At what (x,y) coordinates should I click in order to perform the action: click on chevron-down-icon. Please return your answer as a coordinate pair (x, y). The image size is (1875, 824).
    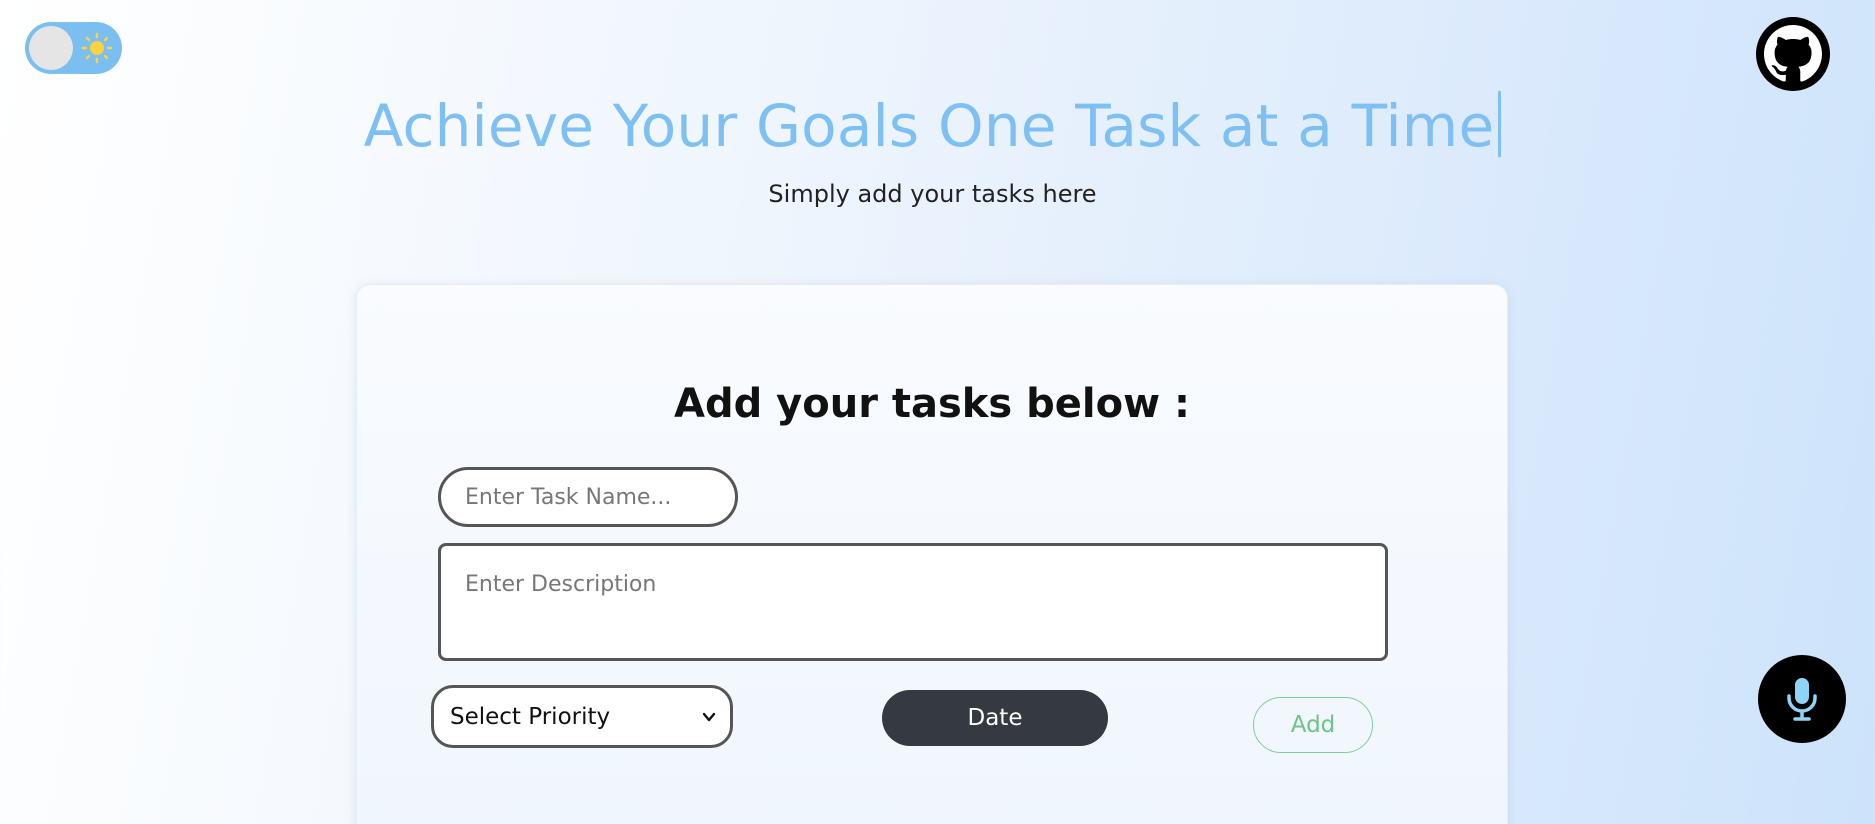
    Looking at the image, I should click on (709, 717).